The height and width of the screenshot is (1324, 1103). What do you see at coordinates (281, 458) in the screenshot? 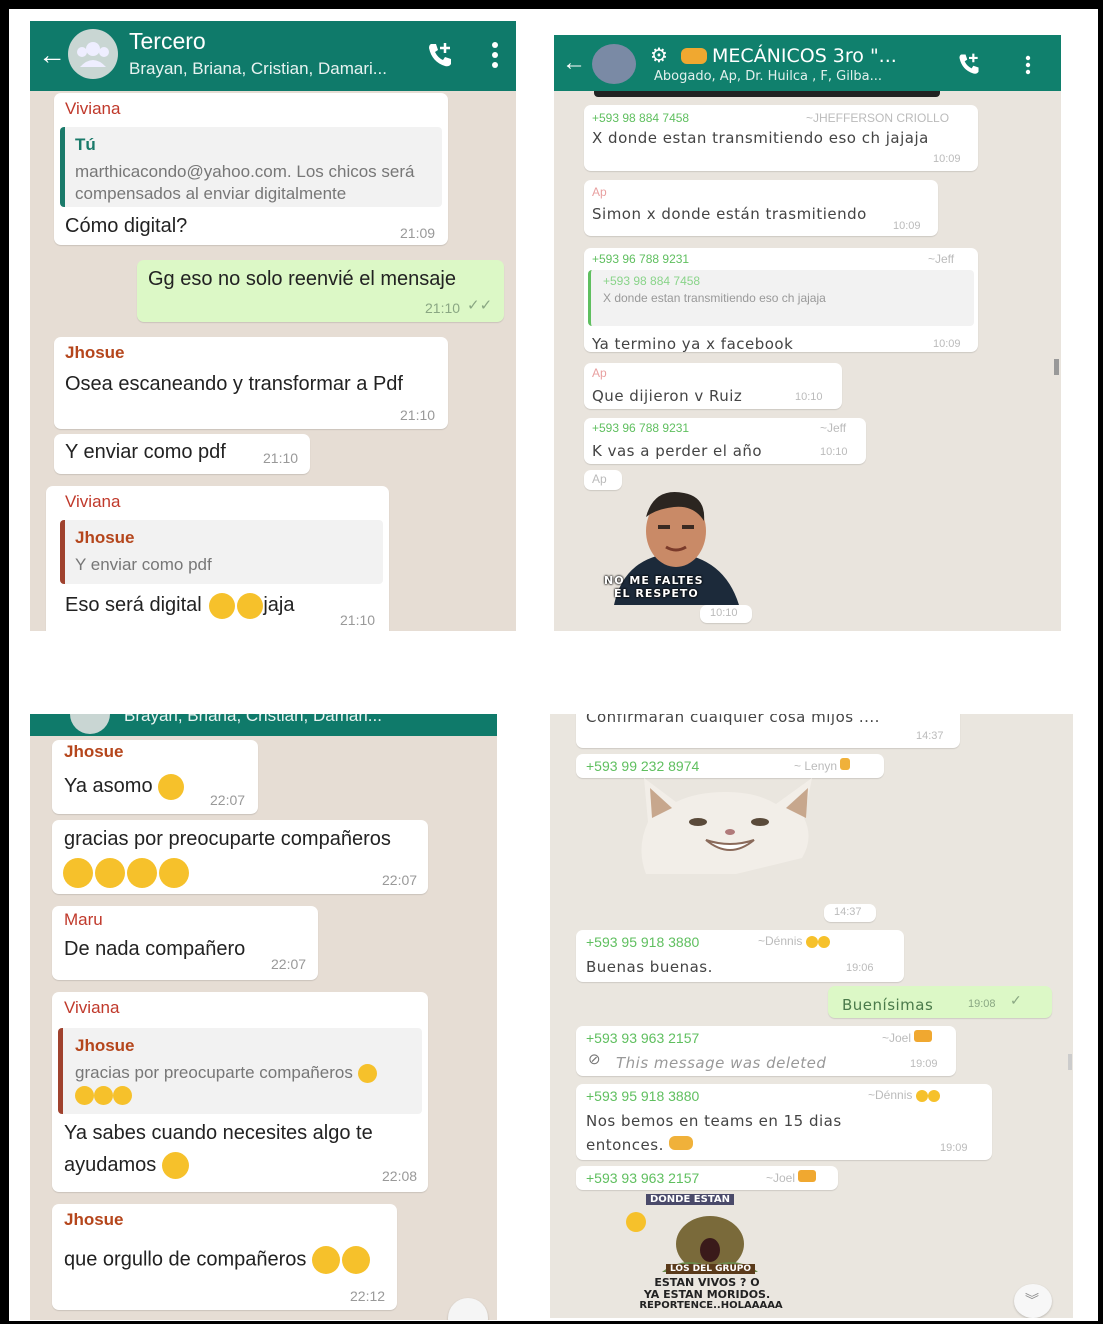
I see `message-time: 21:10` at bounding box center [281, 458].